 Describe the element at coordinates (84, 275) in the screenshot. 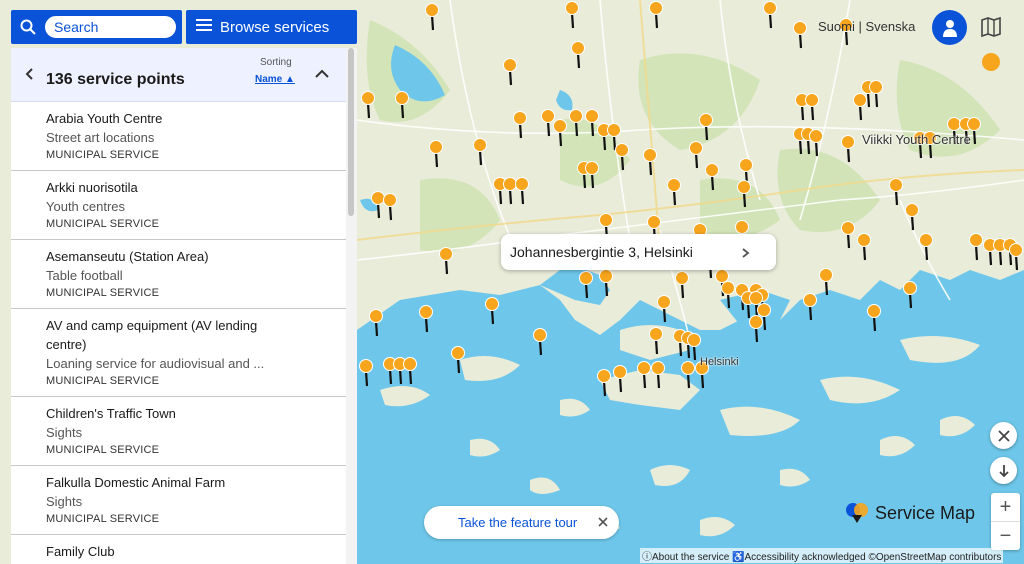

I see `item-category: Table football` at that location.